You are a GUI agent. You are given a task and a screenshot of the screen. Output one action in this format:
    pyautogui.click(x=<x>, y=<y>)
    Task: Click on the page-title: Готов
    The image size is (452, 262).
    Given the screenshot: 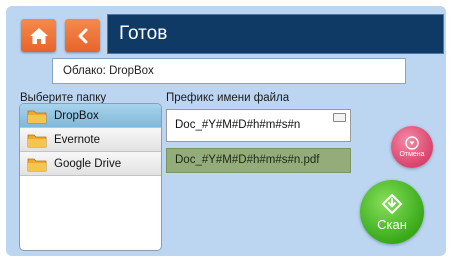 What is the action you would take?
    pyautogui.click(x=275, y=34)
    